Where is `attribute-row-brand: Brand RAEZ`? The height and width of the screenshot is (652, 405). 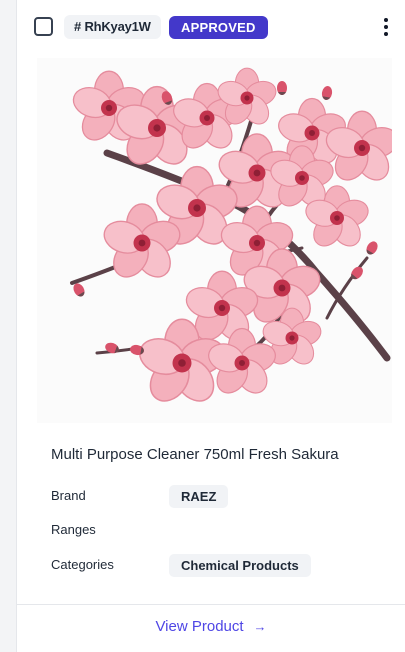 attribute-row-brand: Brand RAEZ is located at coordinates (216, 497).